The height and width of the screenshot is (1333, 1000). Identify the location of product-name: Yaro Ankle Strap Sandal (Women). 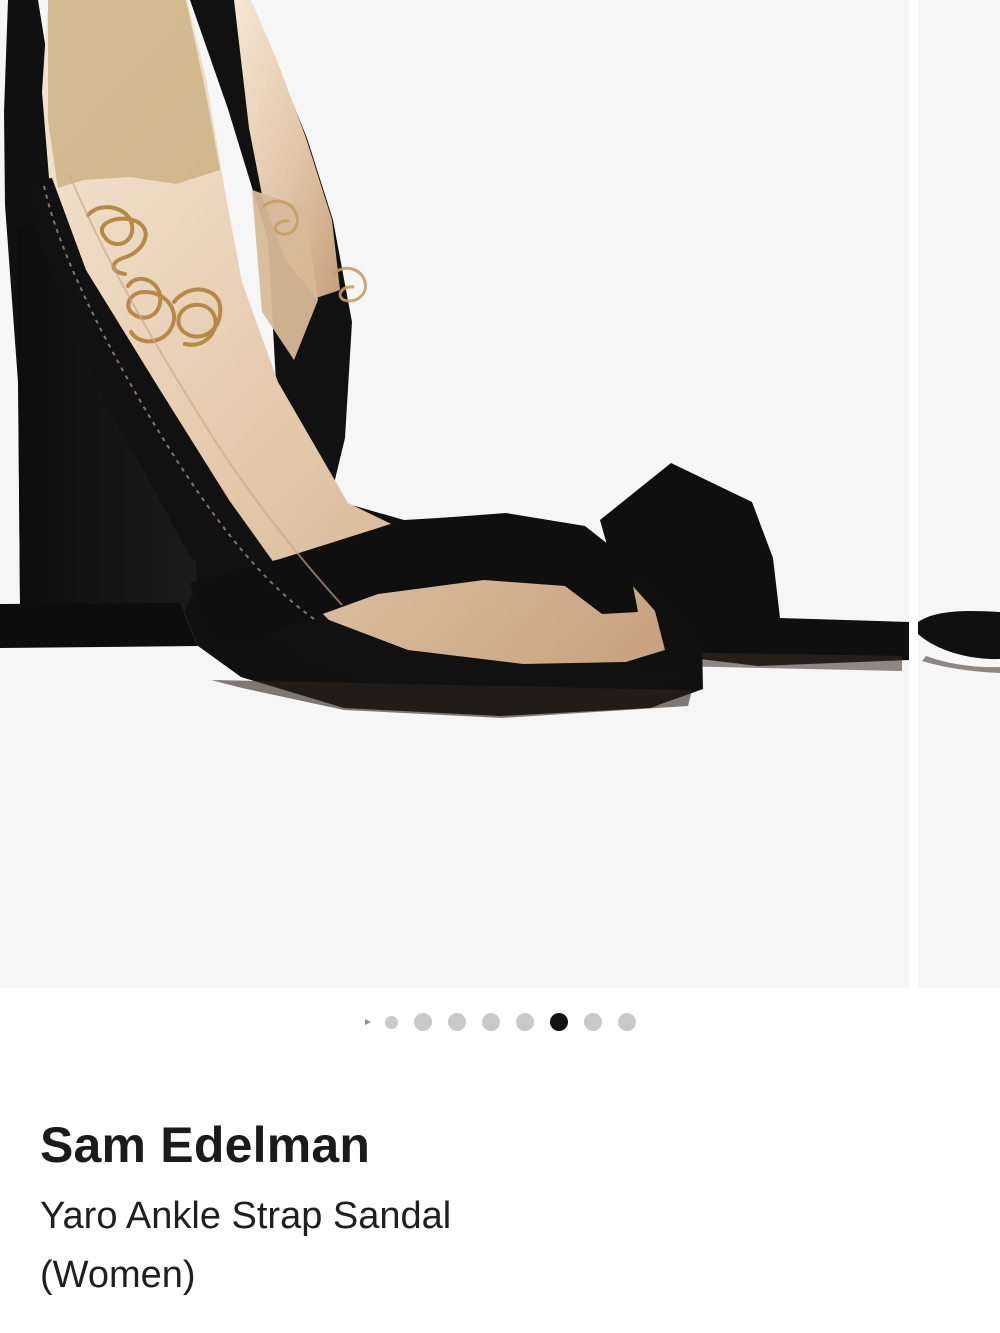
(246, 1245).